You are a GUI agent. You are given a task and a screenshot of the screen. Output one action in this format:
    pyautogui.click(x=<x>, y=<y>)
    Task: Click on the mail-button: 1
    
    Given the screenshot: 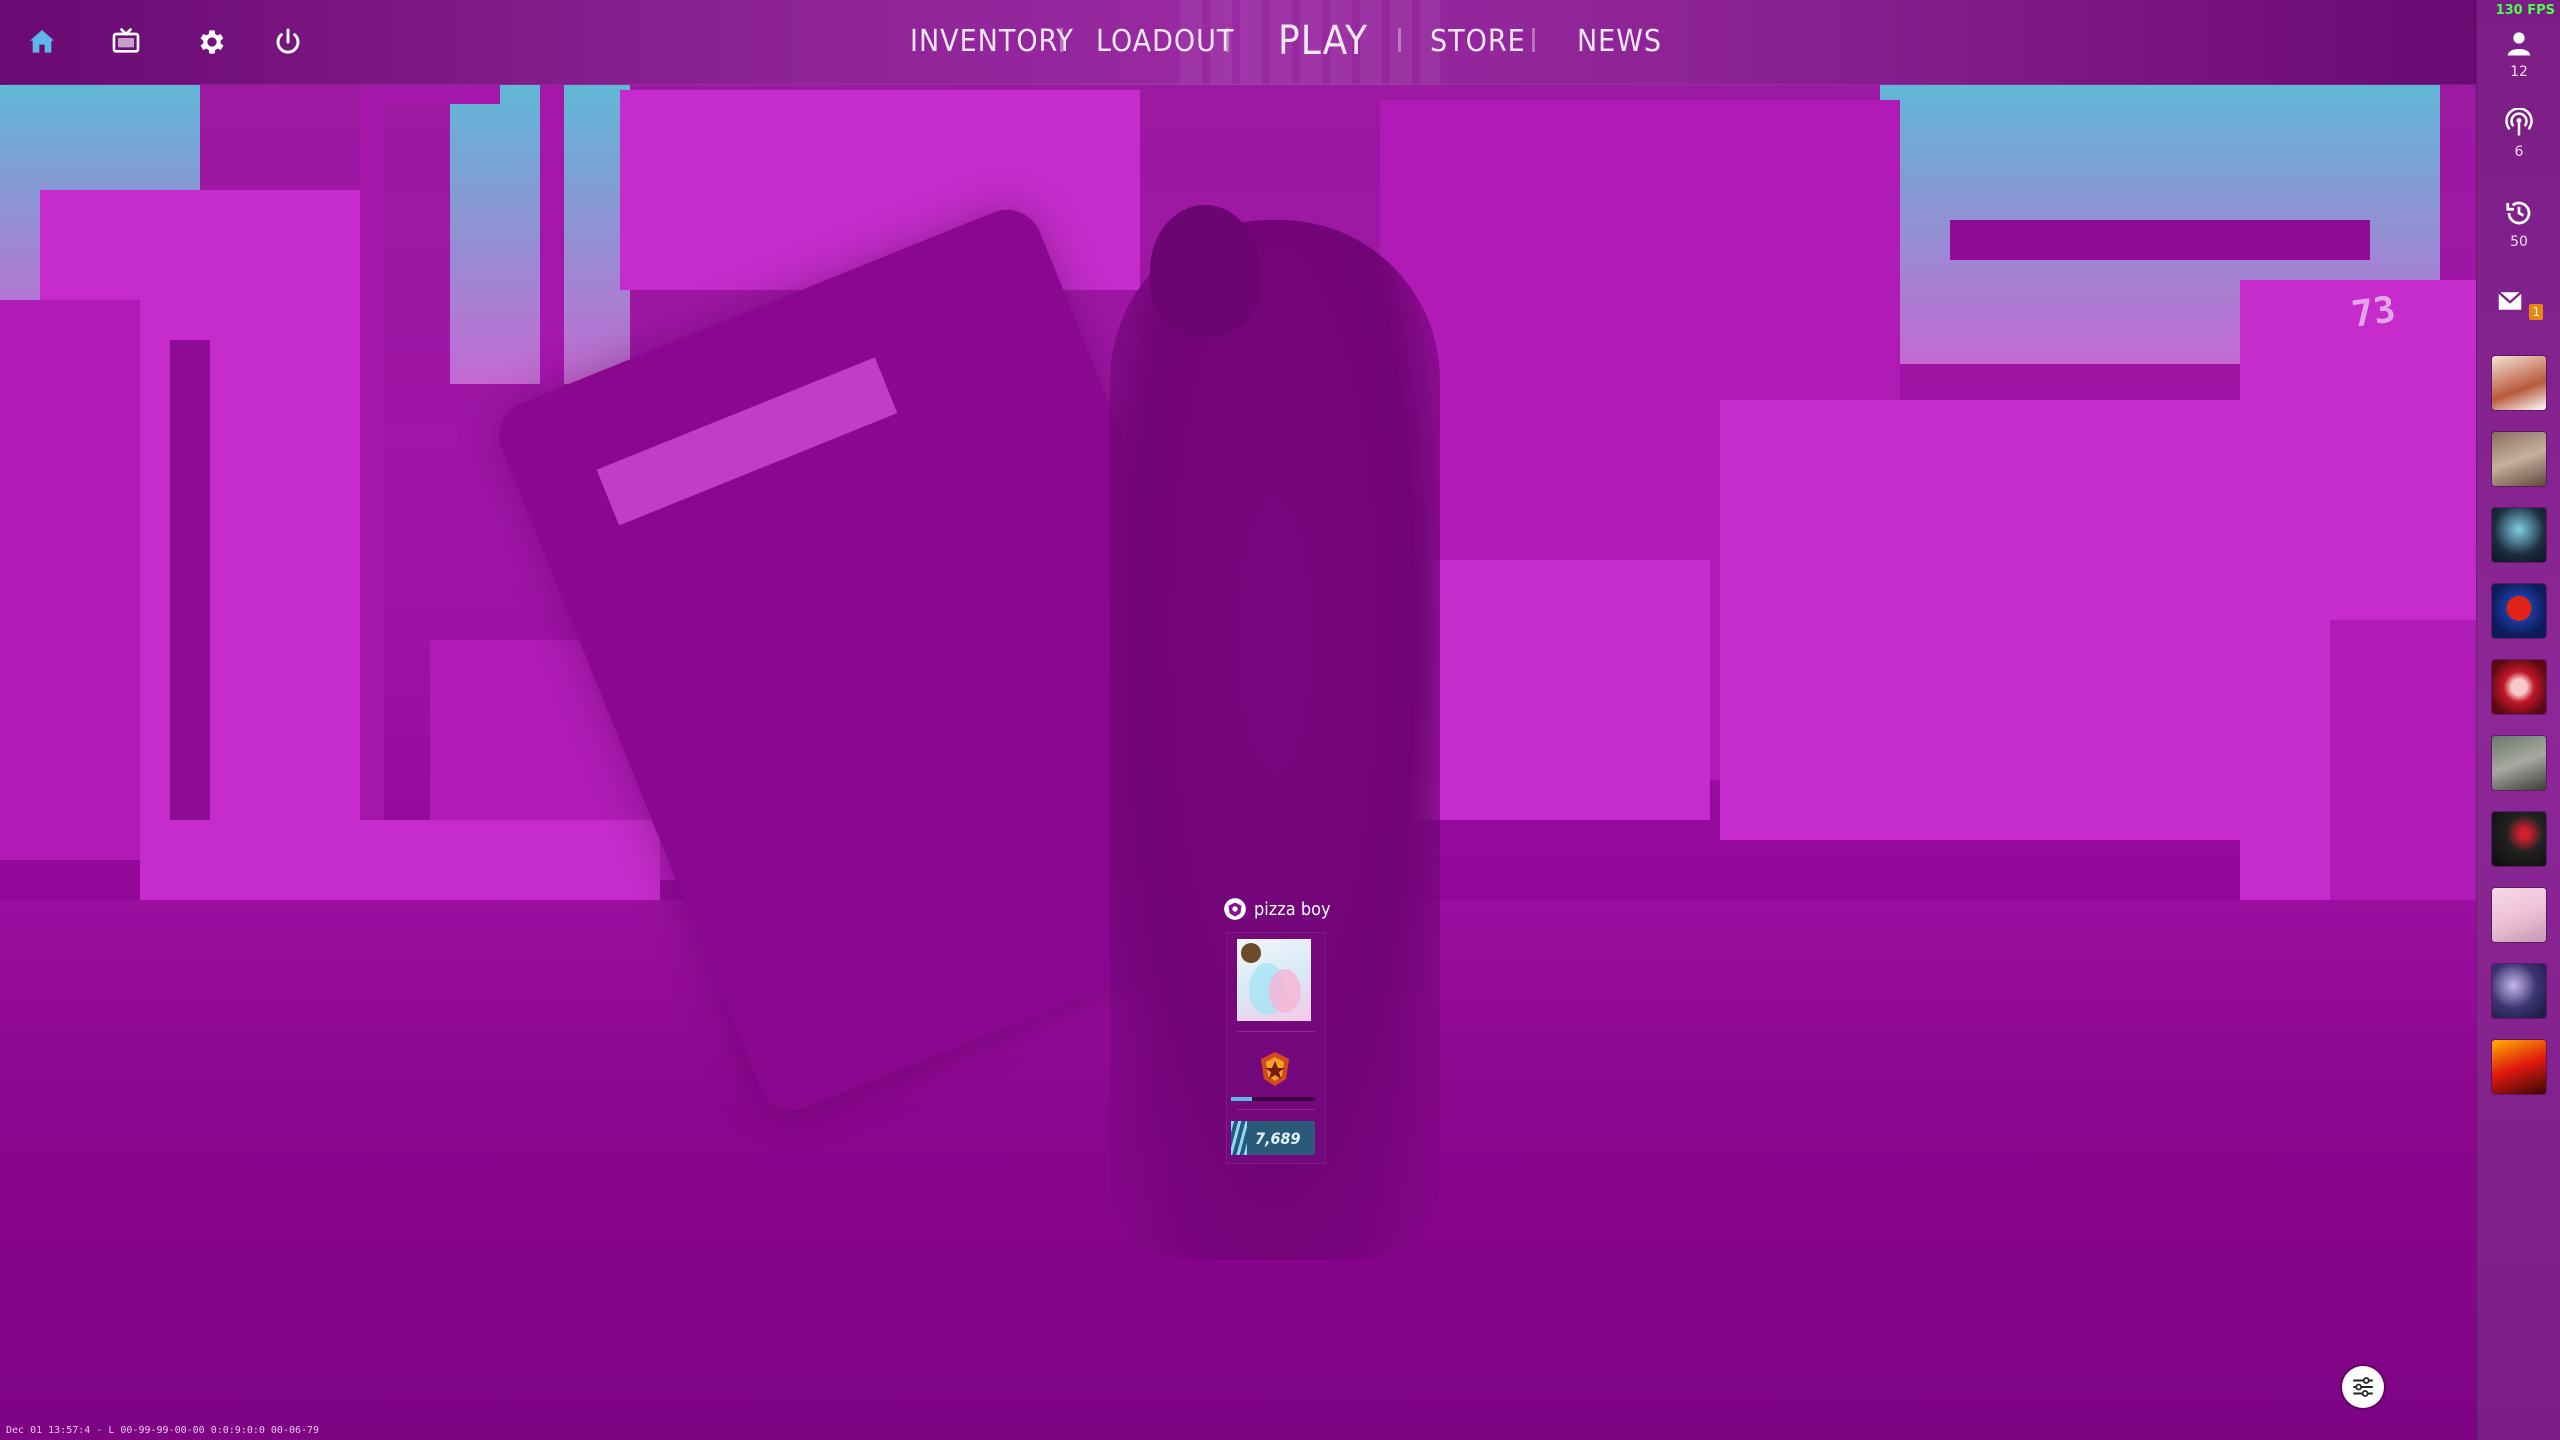 What is the action you would take?
    pyautogui.click(x=2518, y=326)
    